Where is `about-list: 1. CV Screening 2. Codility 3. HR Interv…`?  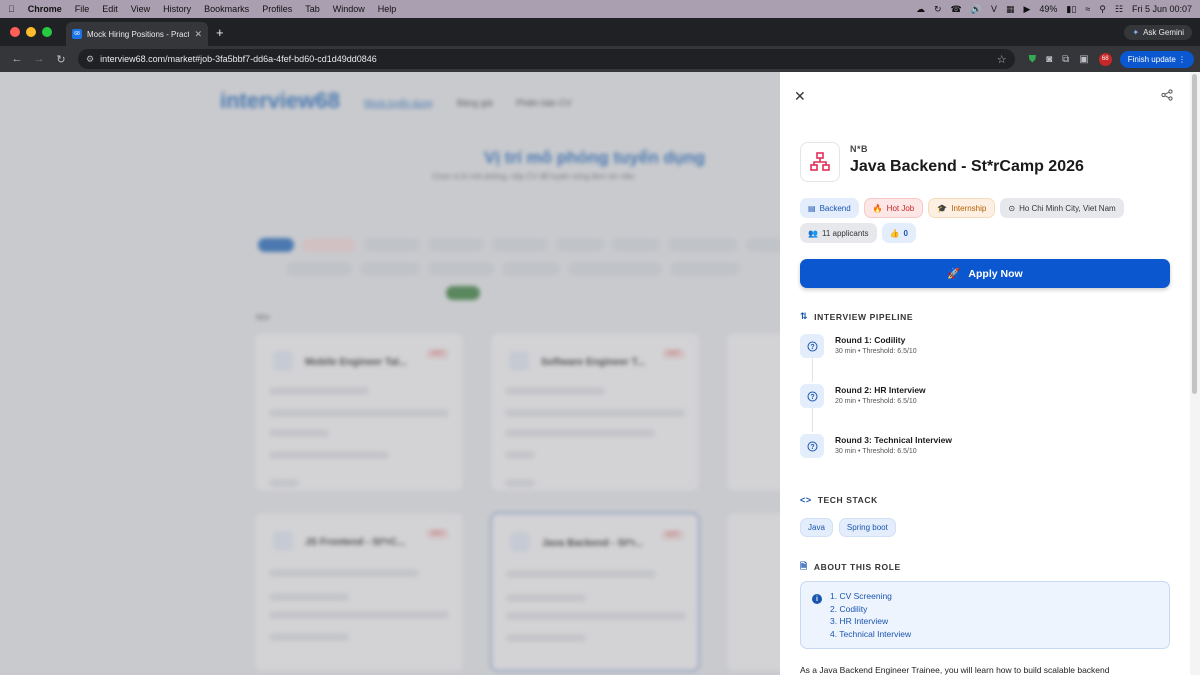 about-list: 1. CV Screening 2. Codility 3. HR Interv… is located at coordinates (870, 615).